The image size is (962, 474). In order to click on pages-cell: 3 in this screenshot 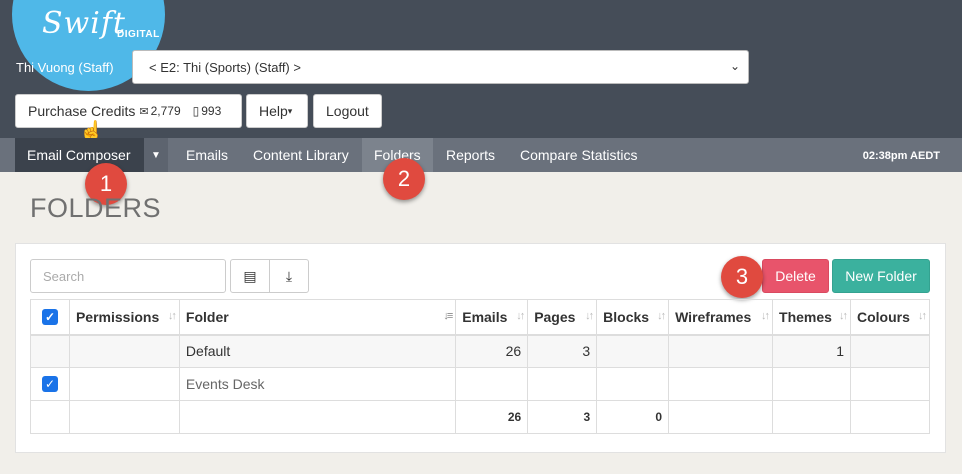, I will do `click(562, 351)`.